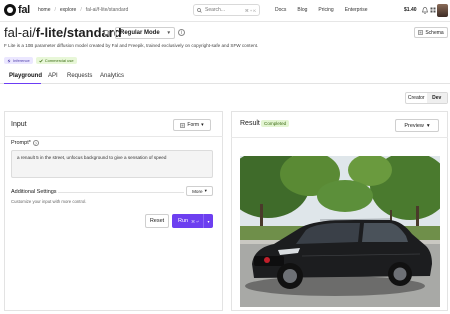 This screenshot has width=450, height=314. Describe the element at coordinates (434, 32) in the screenshot. I see `schema-label: Schema` at that location.